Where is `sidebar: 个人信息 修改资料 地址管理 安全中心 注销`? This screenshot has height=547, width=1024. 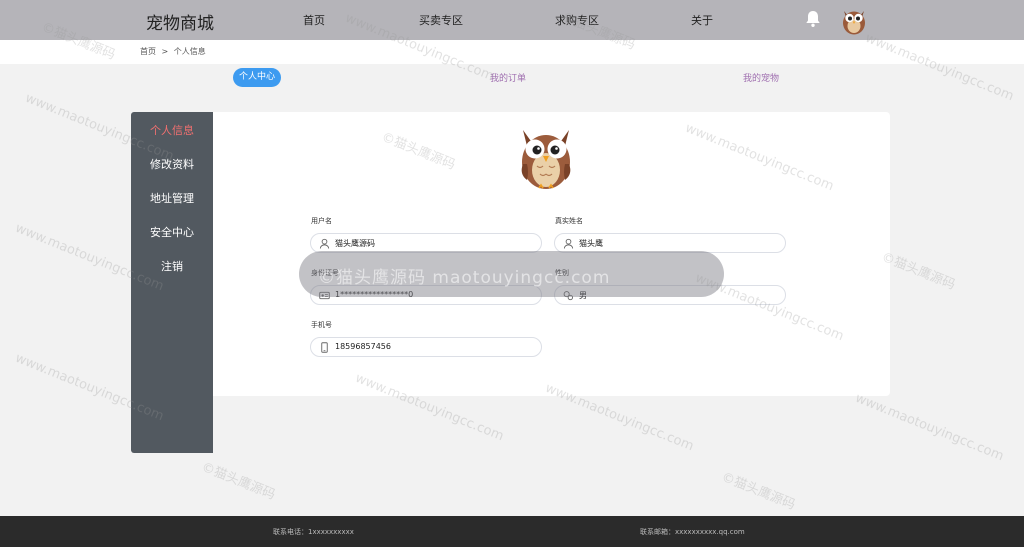 sidebar: 个人信息 修改资料 地址管理 安全中心 注销 is located at coordinates (172, 282).